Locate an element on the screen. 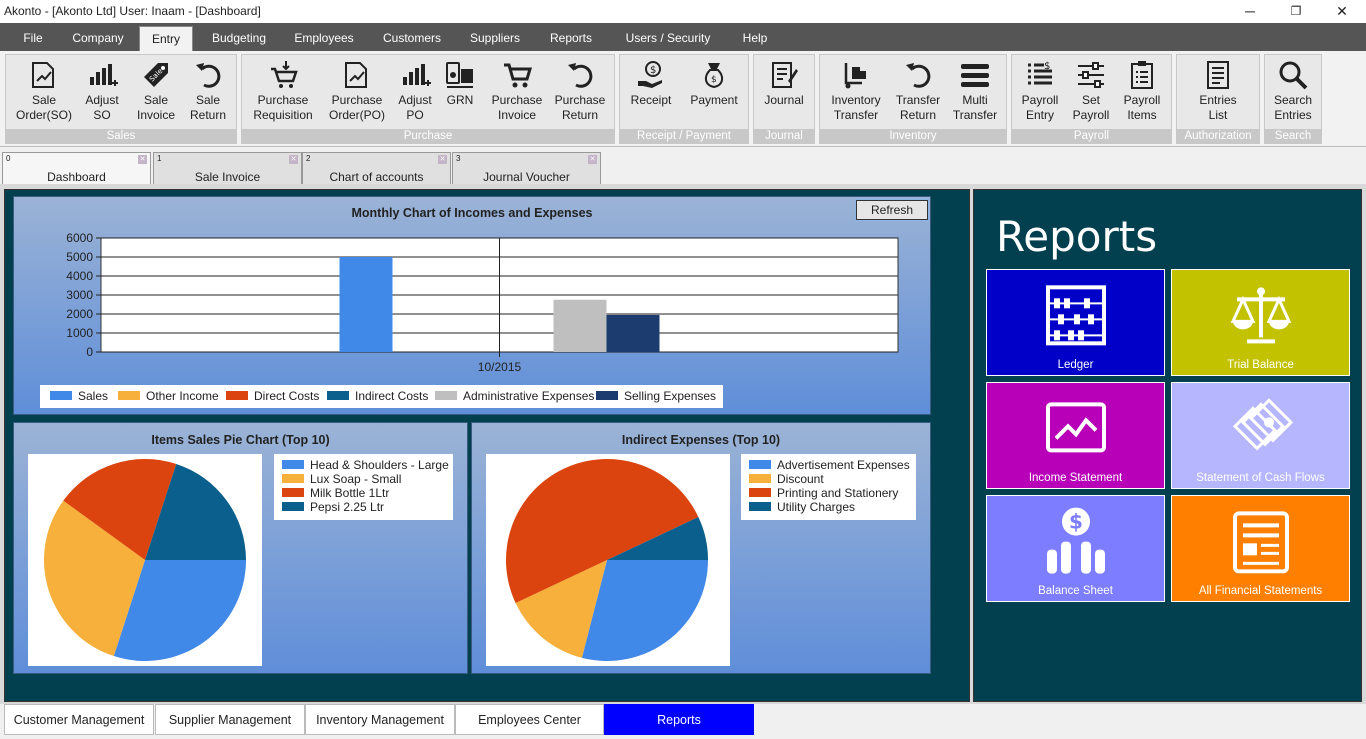  purchase-order-button: Purchase Order(PO) is located at coordinates (357, 93).